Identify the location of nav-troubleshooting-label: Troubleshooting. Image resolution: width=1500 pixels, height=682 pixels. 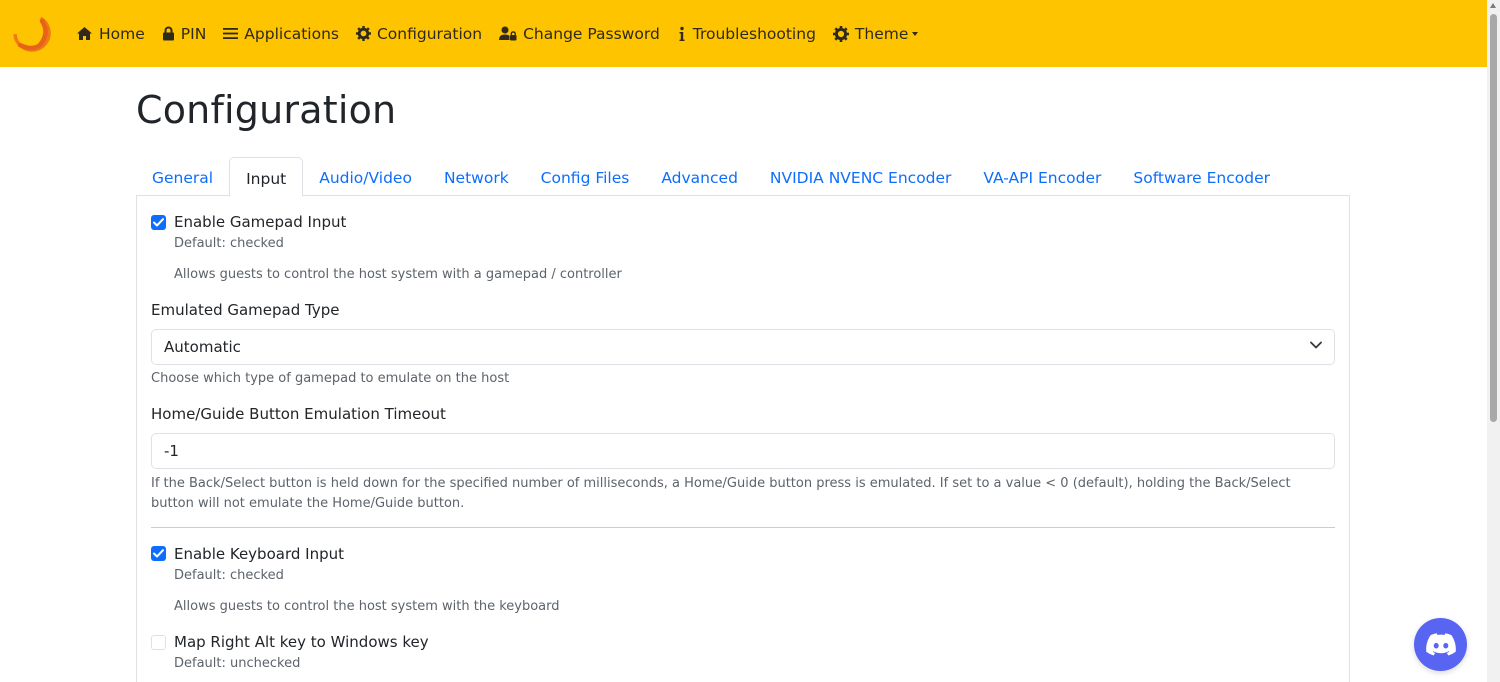
(754, 33).